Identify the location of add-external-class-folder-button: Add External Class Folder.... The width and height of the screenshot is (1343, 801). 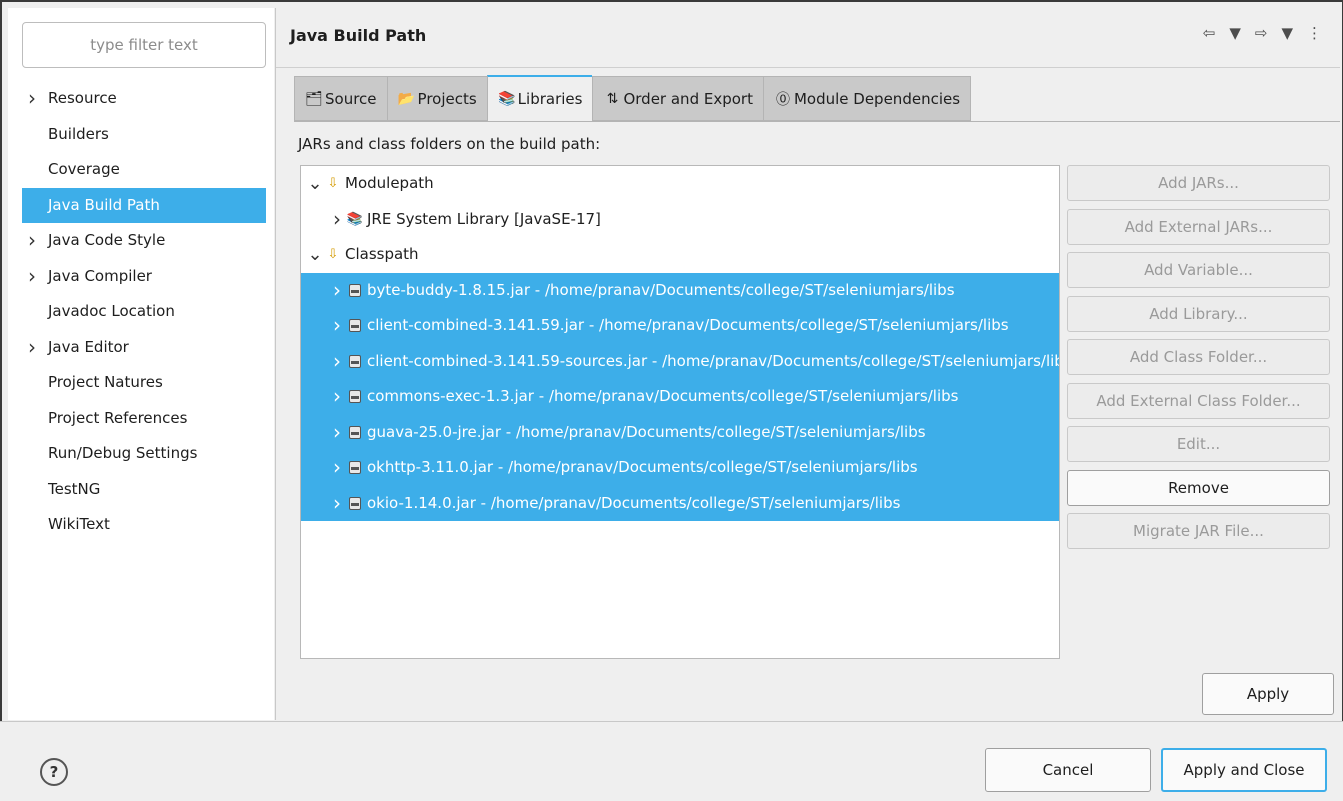
(1198, 400).